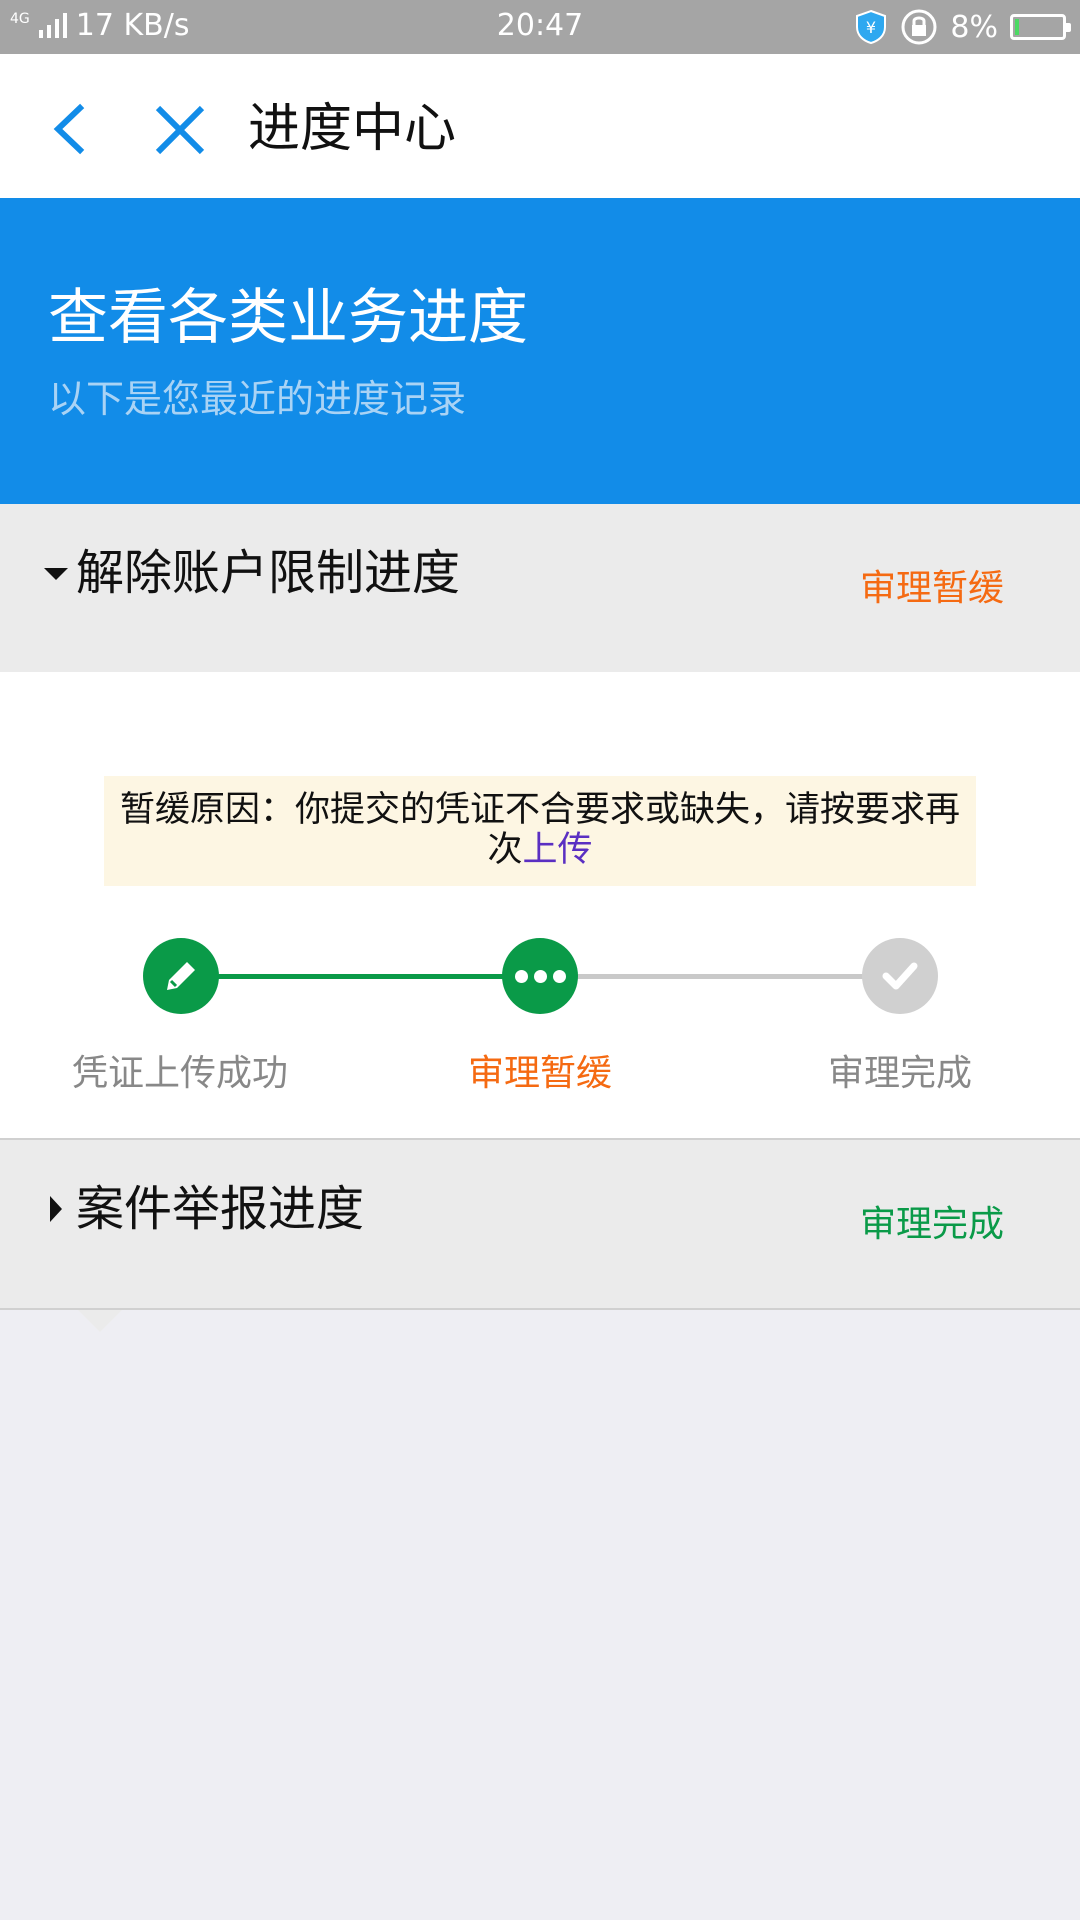 This screenshot has height=1920, width=1080. What do you see at coordinates (360, 976) in the screenshot?
I see `progress-line-done` at bounding box center [360, 976].